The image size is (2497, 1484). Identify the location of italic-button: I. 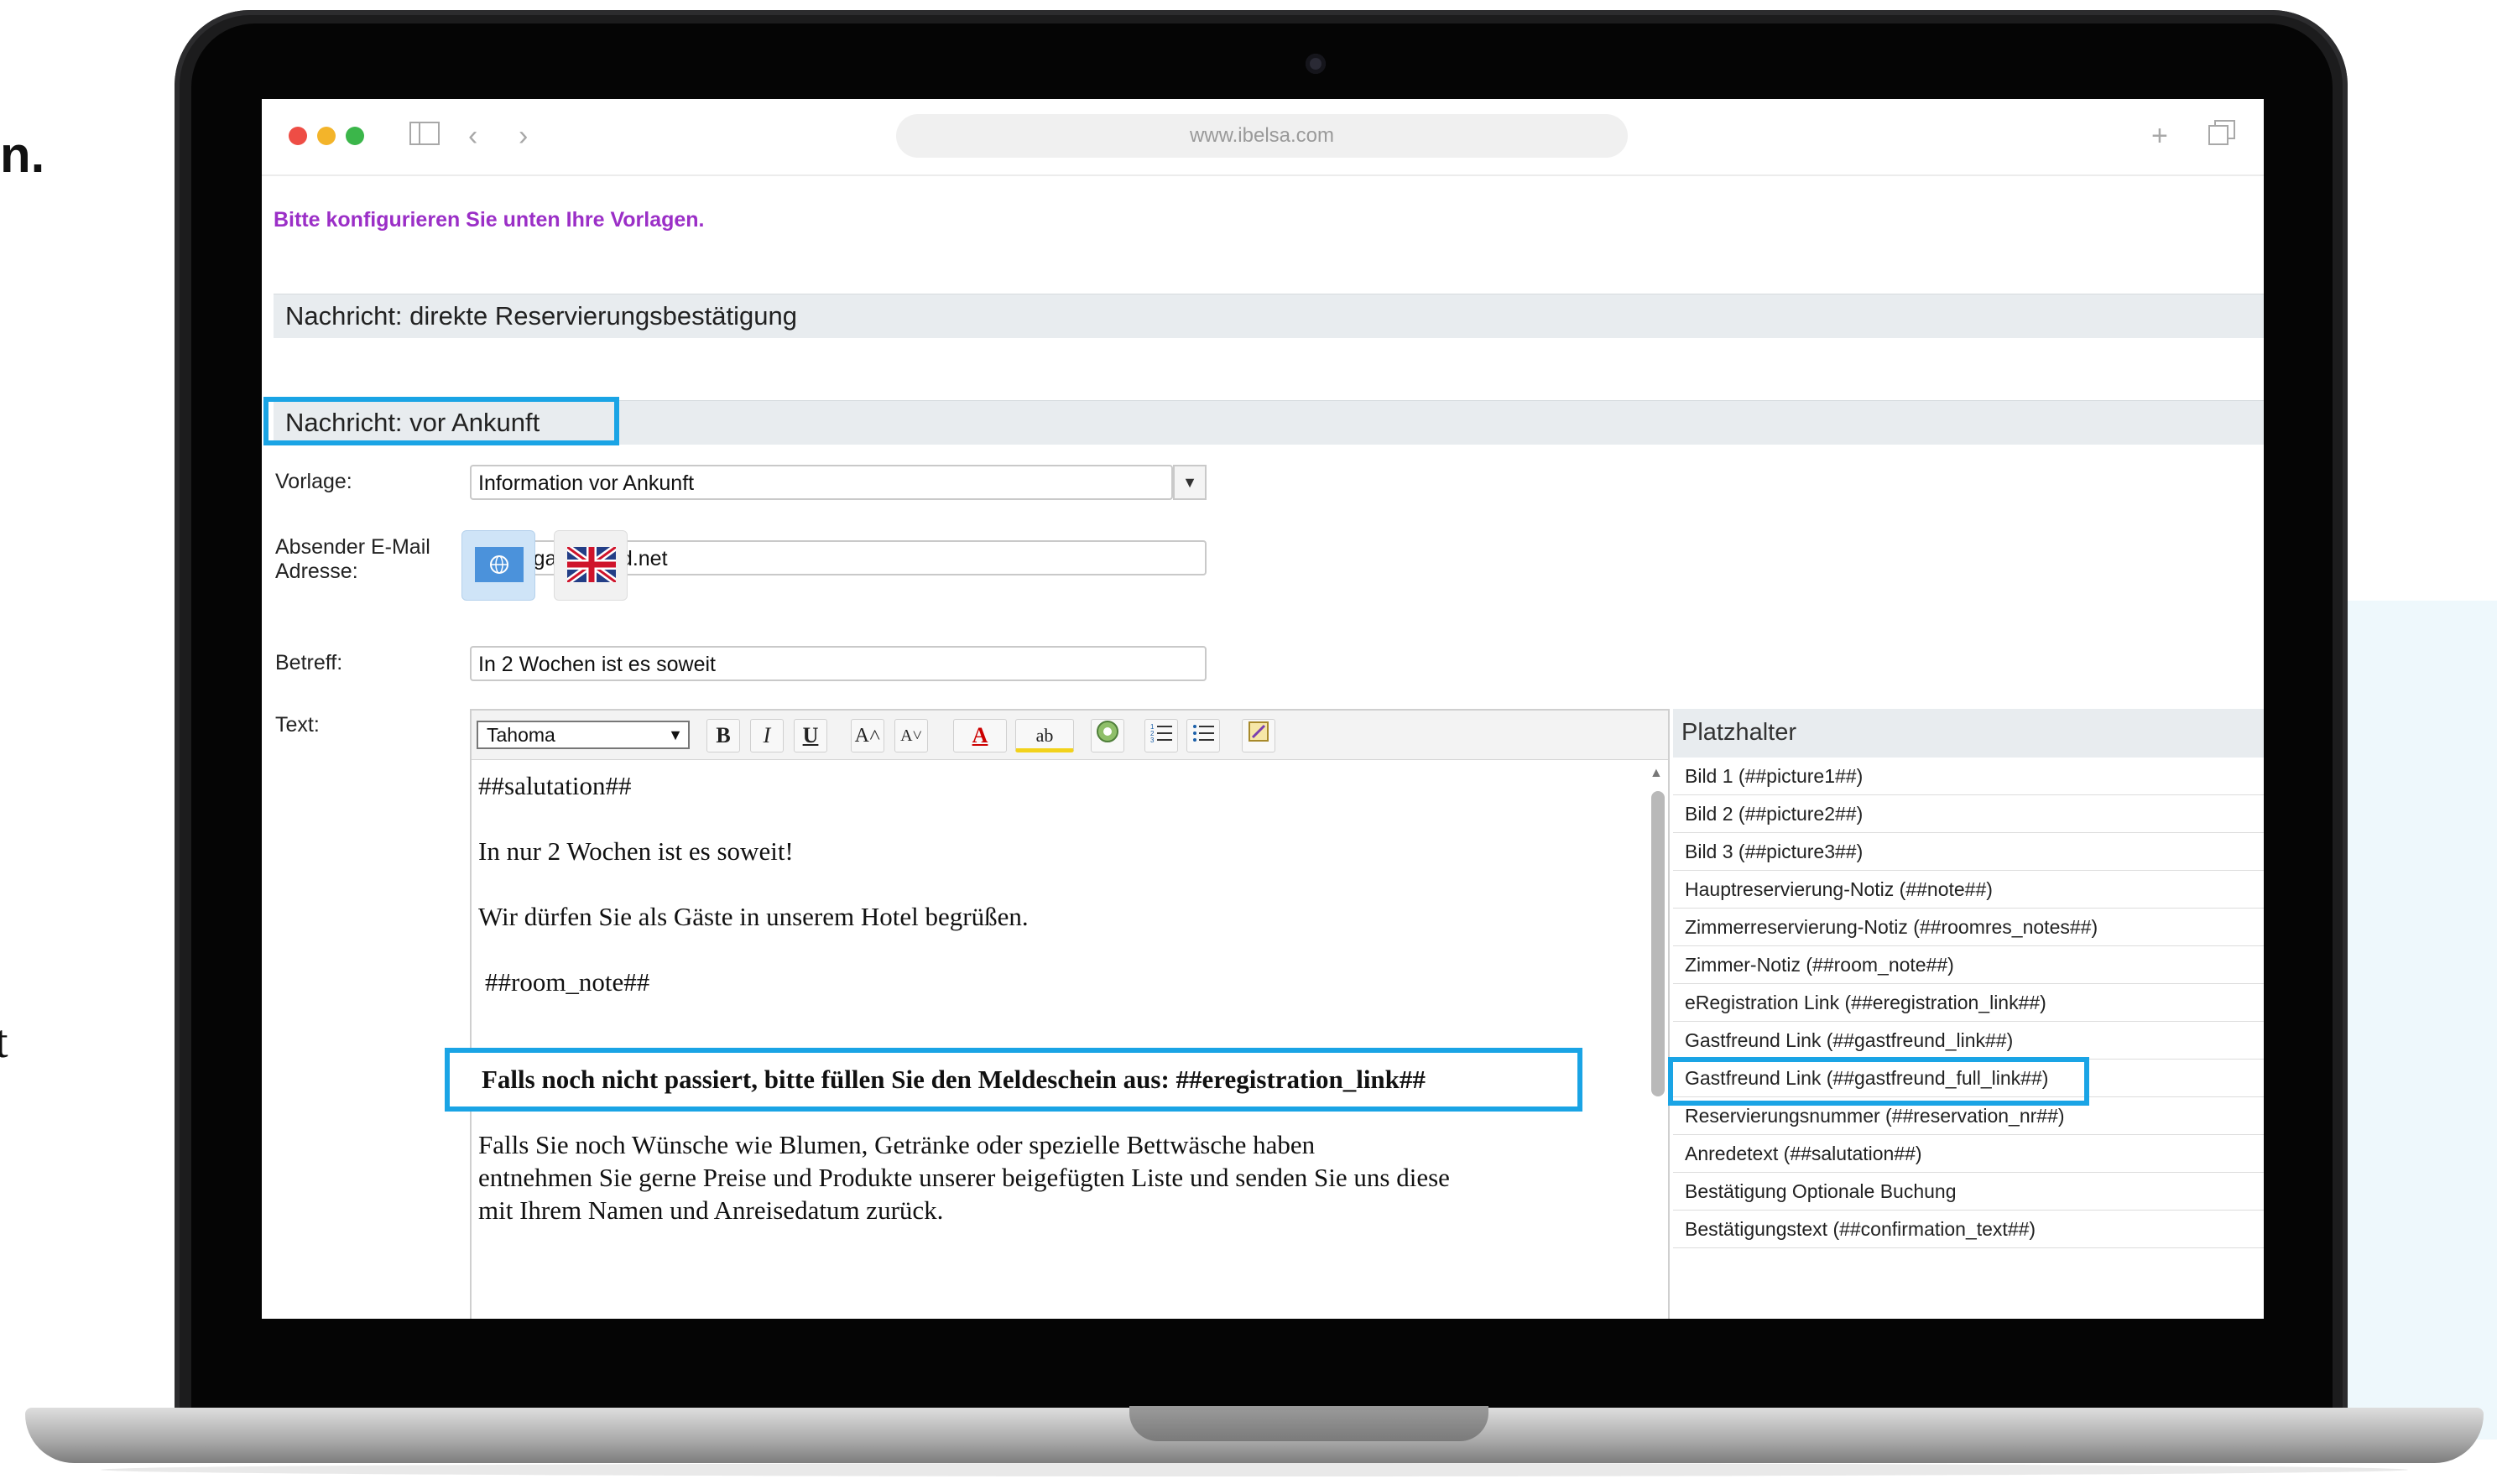
(767, 735).